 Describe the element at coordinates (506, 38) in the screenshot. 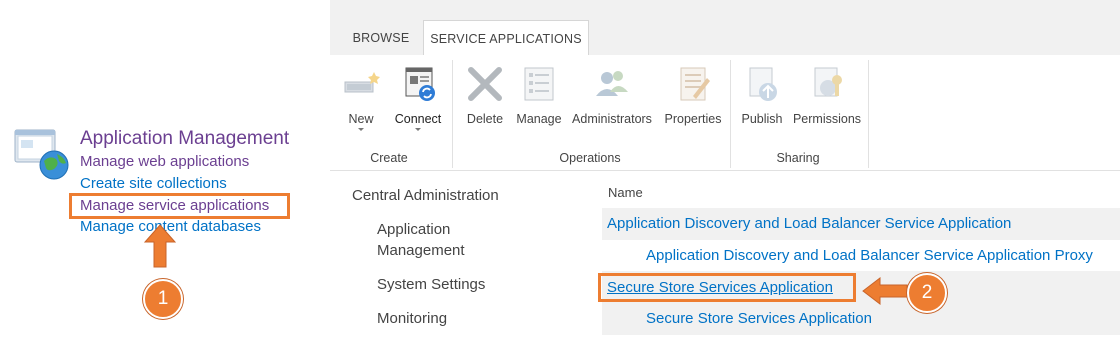

I see `tab-service-applications: SERVICE APPLICATIONS` at that location.